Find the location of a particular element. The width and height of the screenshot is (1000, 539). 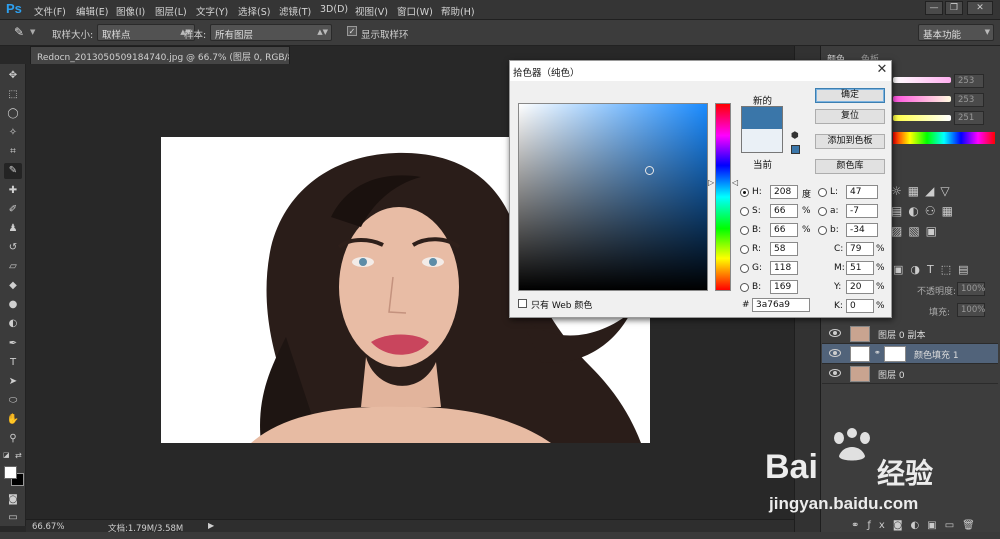

color-picker-marker is located at coordinates (649, 170).